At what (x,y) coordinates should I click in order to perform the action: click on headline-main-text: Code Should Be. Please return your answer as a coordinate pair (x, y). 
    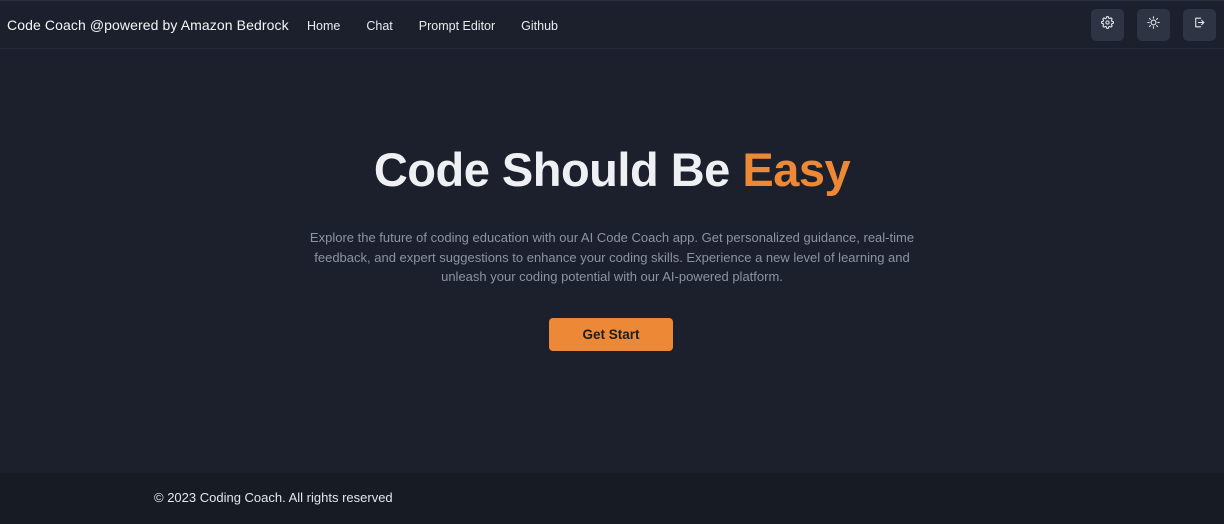
    Looking at the image, I should click on (558, 169).